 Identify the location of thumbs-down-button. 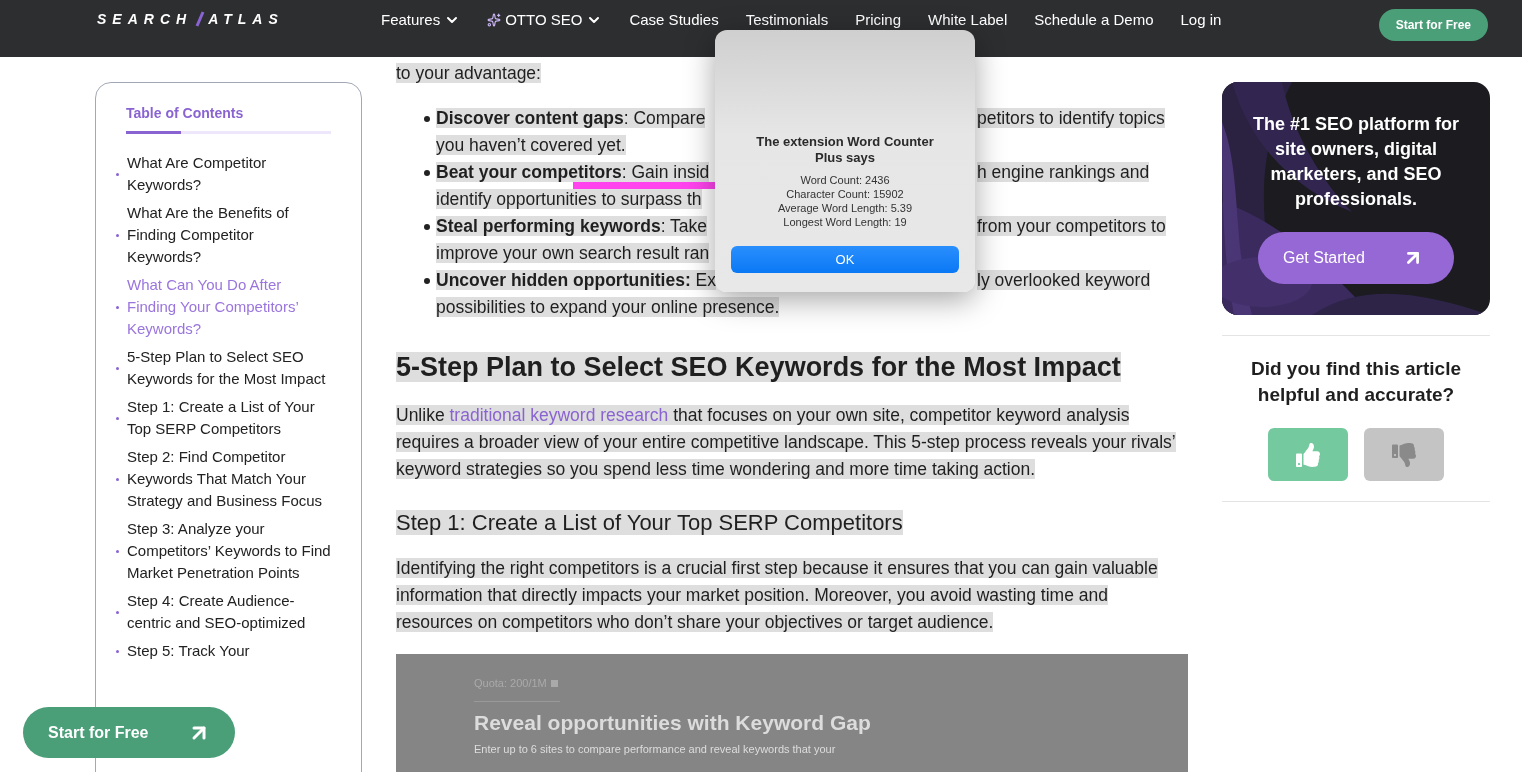
(1404, 454).